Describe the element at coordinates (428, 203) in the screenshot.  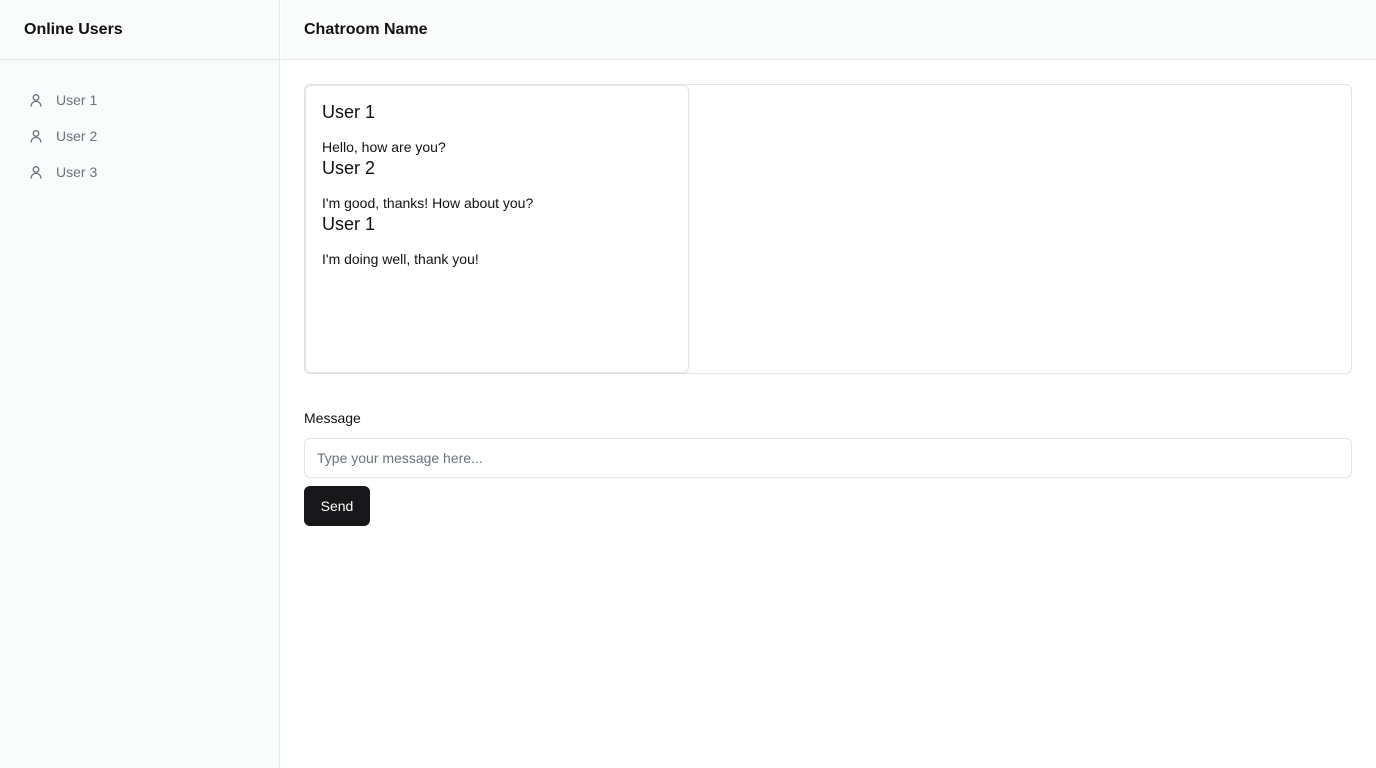
I see `message-text: I'm good, thanks! How about you?` at that location.